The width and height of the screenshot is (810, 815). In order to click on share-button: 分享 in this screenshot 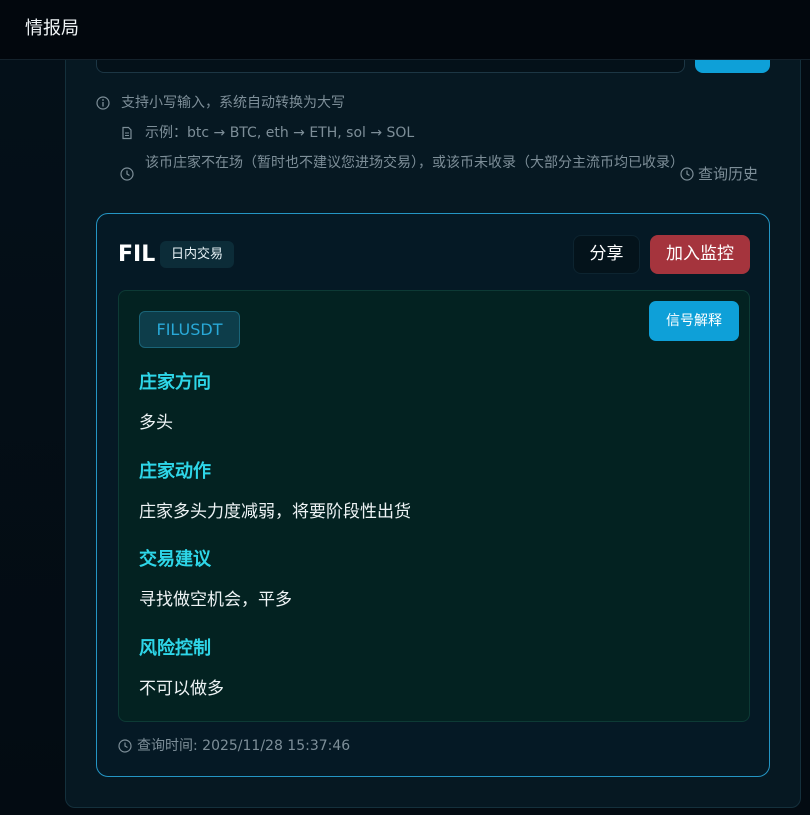, I will do `click(606, 254)`.